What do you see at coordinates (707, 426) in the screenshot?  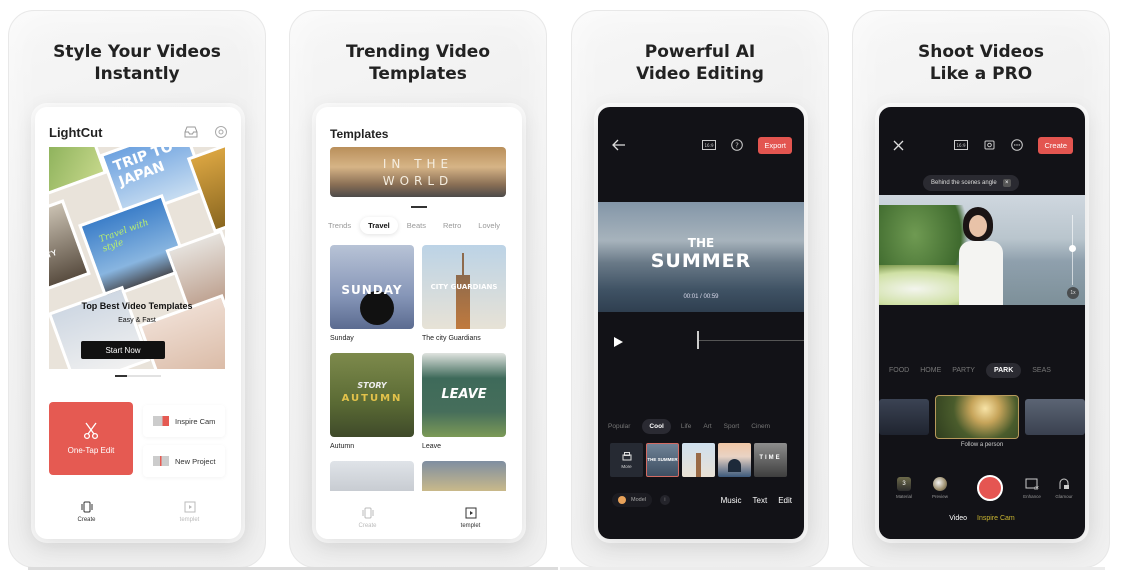 I see `category-tab-art: Art` at bounding box center [707, 426].